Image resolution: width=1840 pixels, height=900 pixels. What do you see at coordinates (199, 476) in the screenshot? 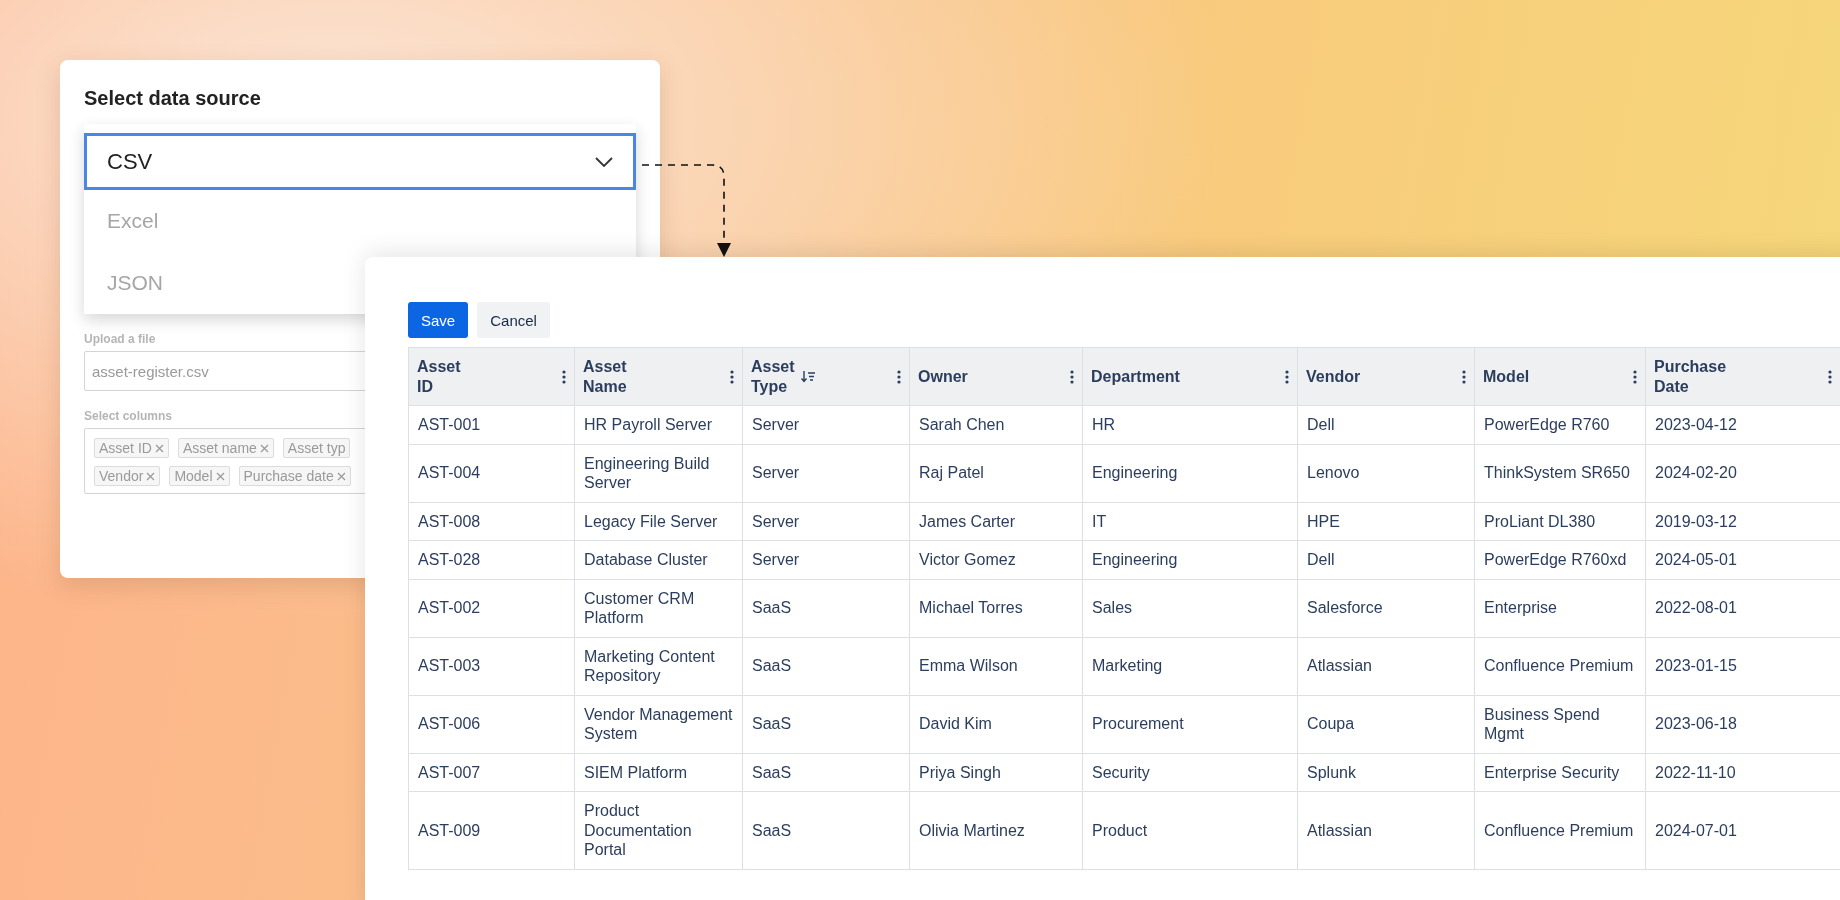
I see `column-tag: Model` at bounding box center [199, 476].